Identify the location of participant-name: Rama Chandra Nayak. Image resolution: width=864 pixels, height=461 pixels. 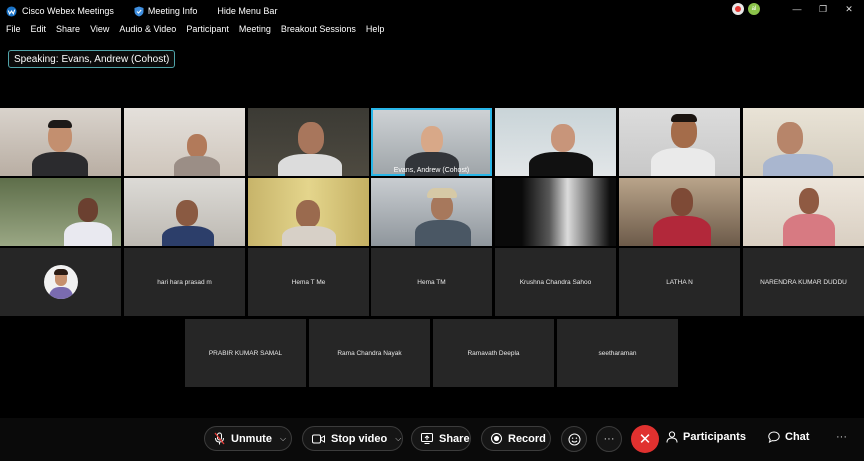
(369, 353).